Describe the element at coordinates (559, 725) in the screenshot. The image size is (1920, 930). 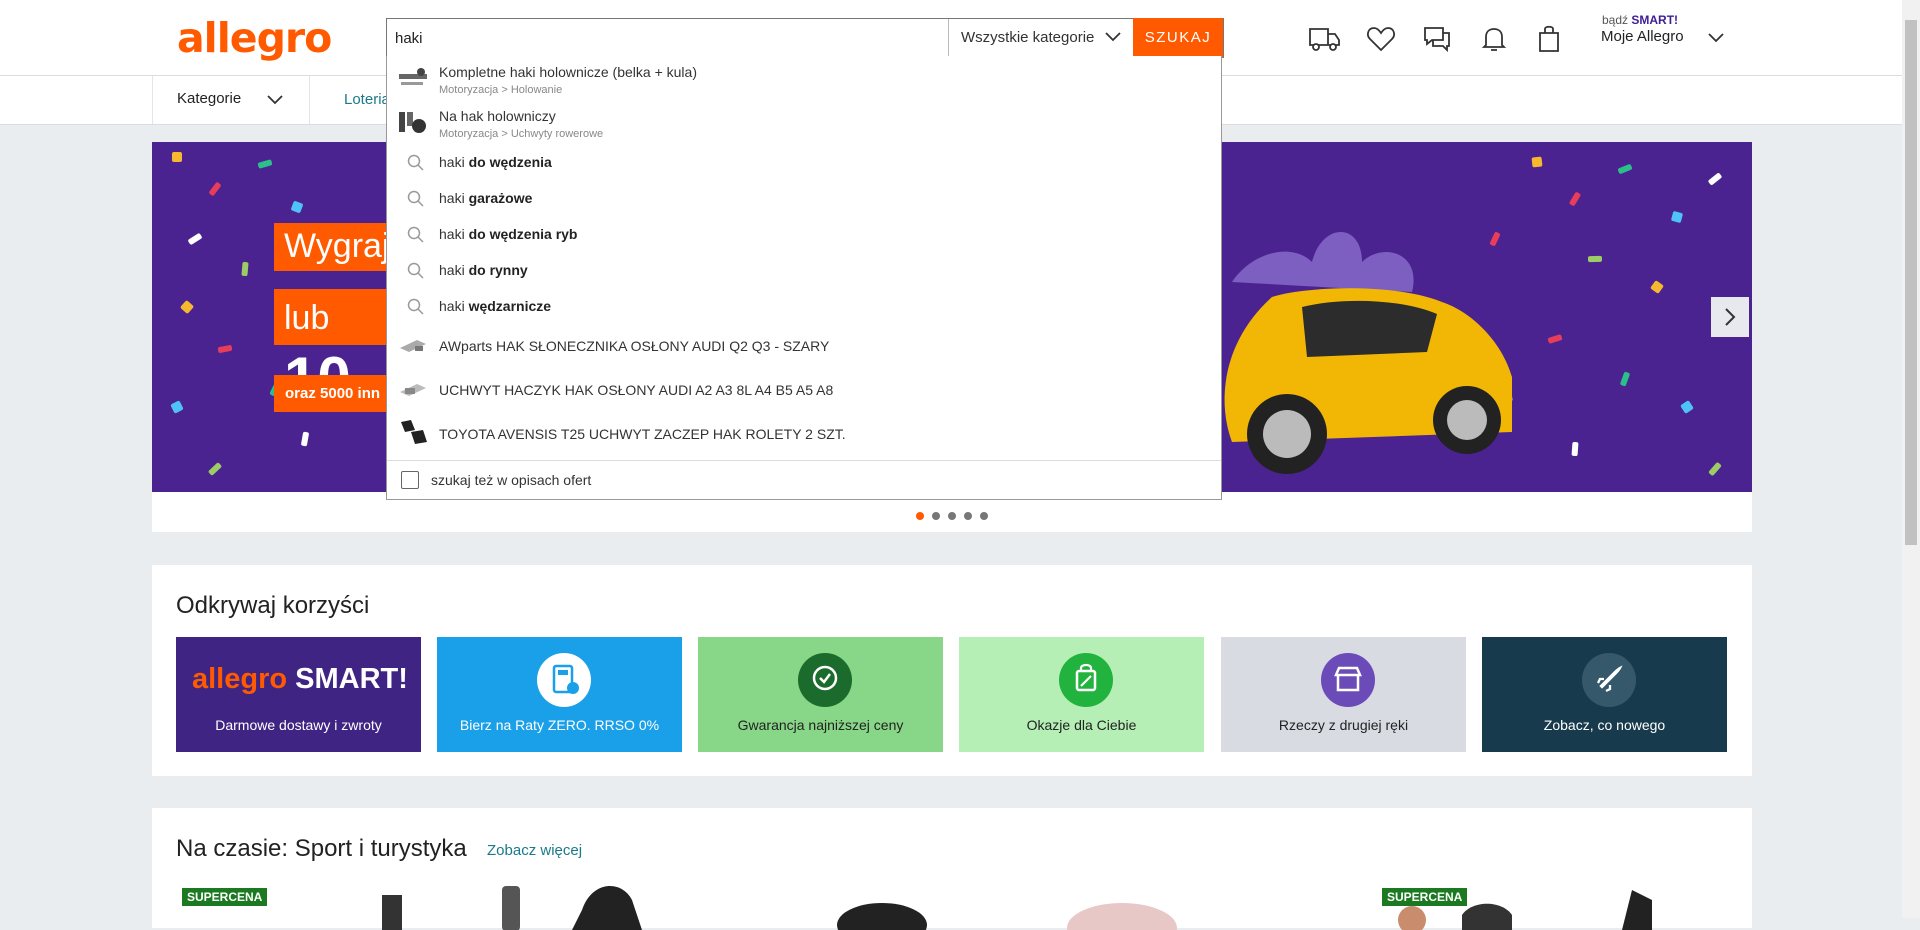
I see `benefit-tile-label: Bierz na Raty ZERO. RRSO 0%` at that location.